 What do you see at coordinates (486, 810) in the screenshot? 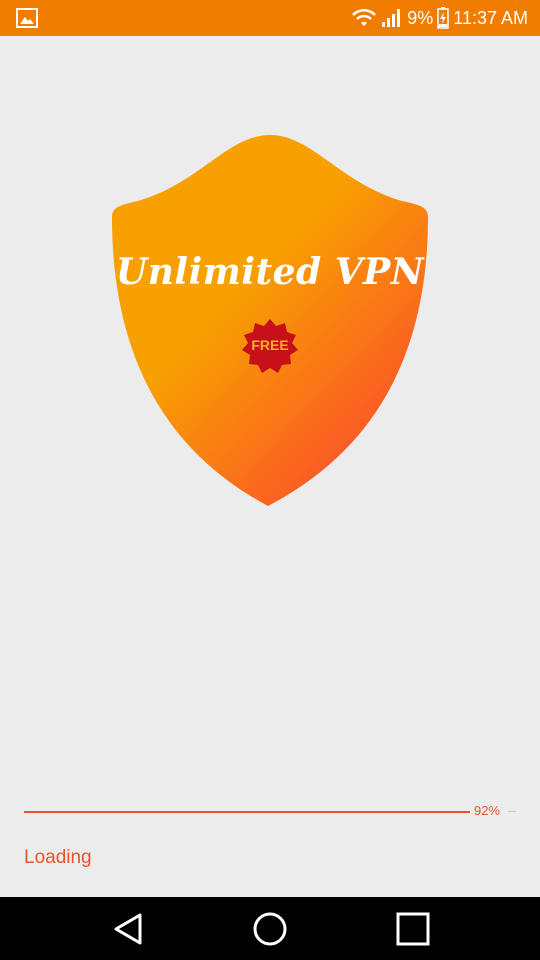
I see `progress-percent: 92%` at bounding box center [486, 810].